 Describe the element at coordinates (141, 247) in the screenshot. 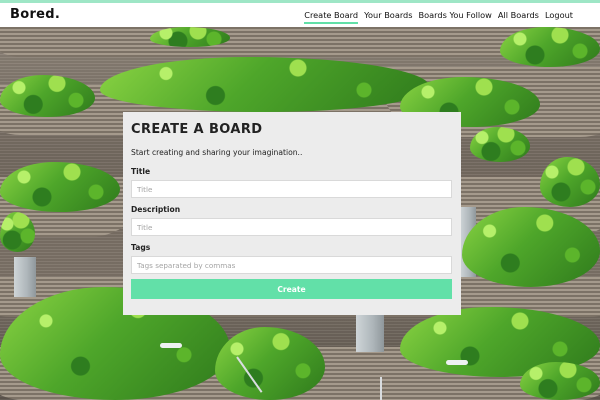

I see `tags-label: Tags` at that location.